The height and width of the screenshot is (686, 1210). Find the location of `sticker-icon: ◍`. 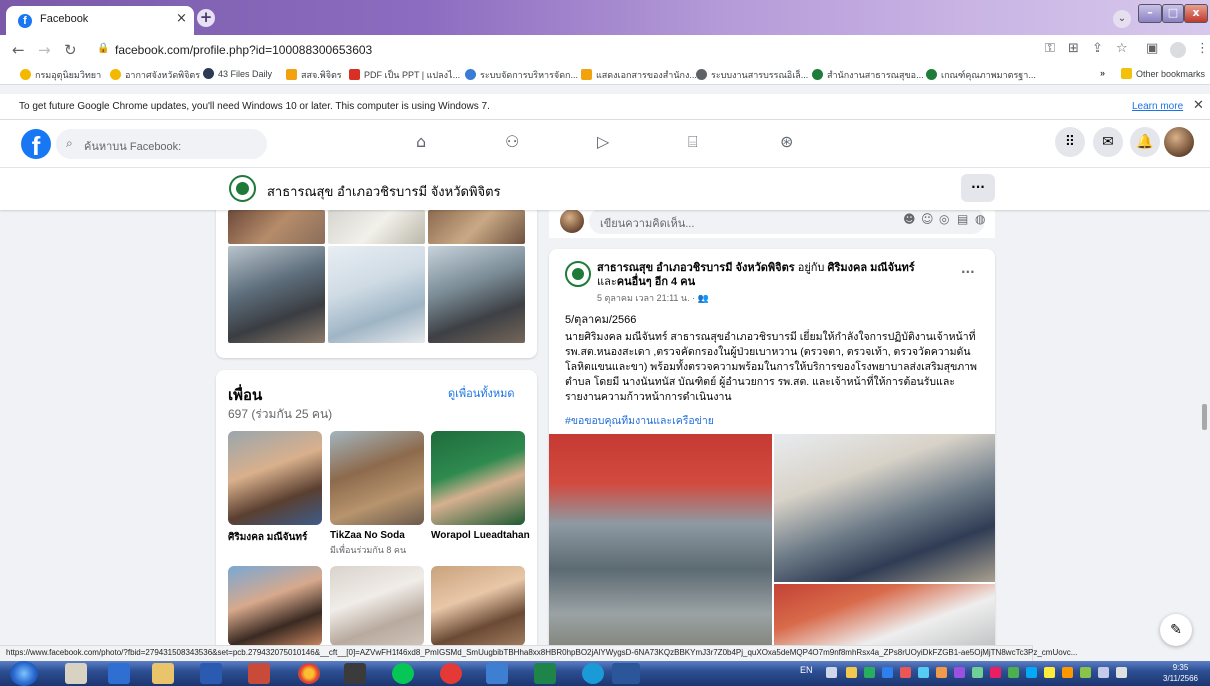

sticker-icon: ◍ is located at coordinates (980, 219).